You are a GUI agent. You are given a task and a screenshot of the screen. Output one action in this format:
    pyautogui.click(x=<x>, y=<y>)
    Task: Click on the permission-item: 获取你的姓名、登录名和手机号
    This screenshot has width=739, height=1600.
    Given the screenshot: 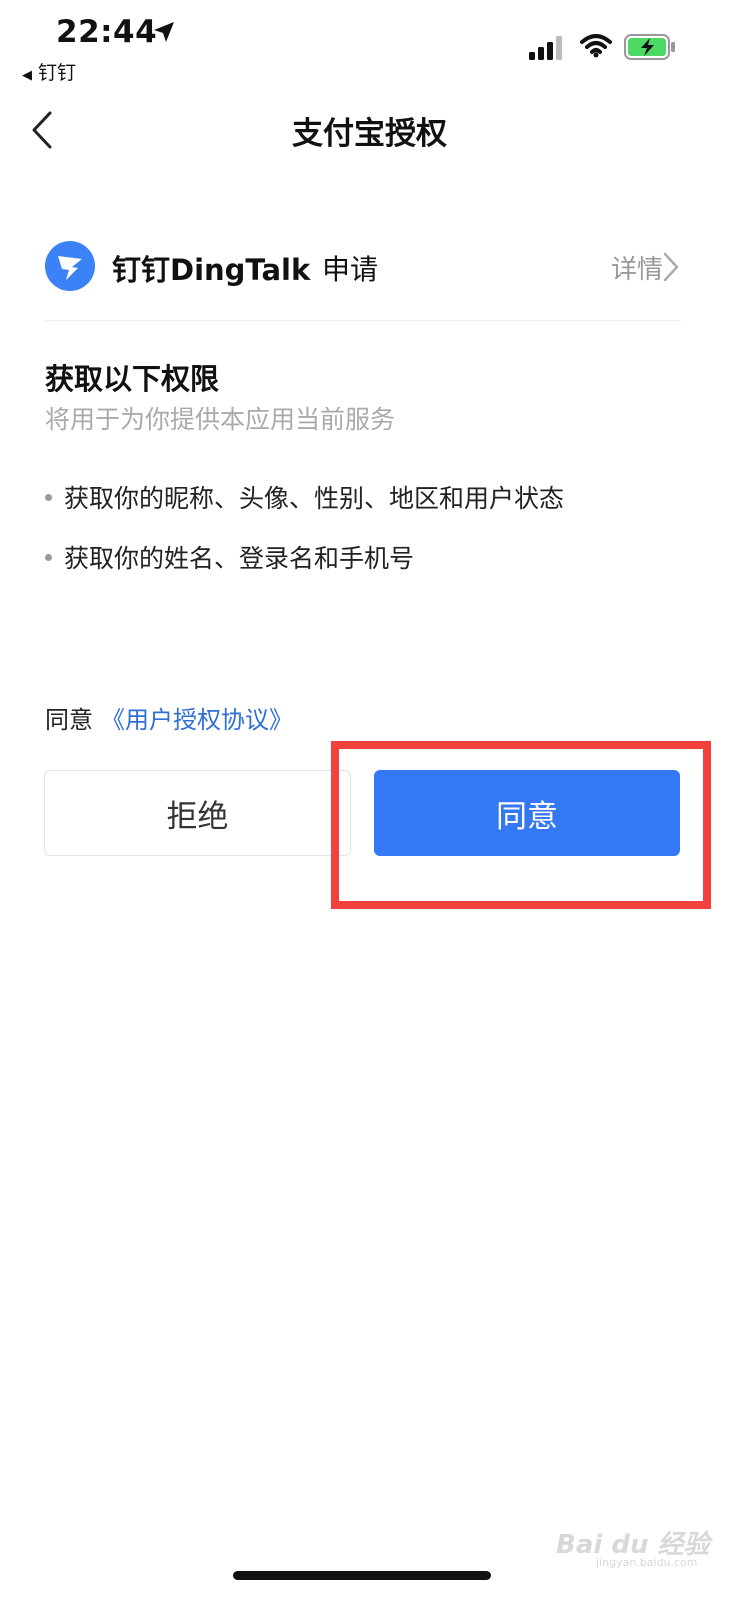 What is the action you would take?
    pyautogui.click(x=229, y=557)
    